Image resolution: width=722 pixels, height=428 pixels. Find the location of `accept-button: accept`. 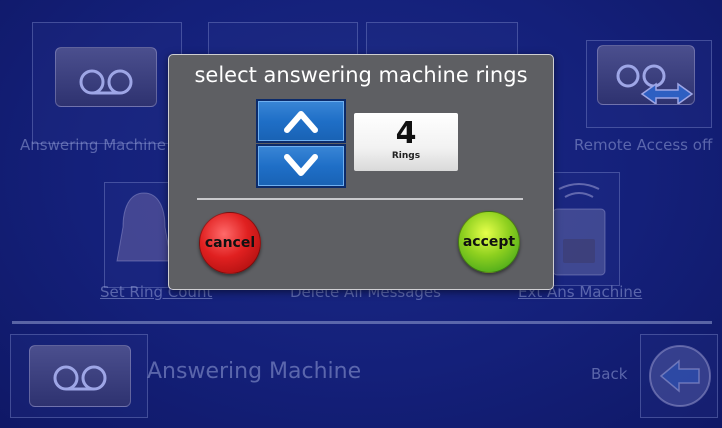

accept-button: accept is located at coordinates (489, 242).